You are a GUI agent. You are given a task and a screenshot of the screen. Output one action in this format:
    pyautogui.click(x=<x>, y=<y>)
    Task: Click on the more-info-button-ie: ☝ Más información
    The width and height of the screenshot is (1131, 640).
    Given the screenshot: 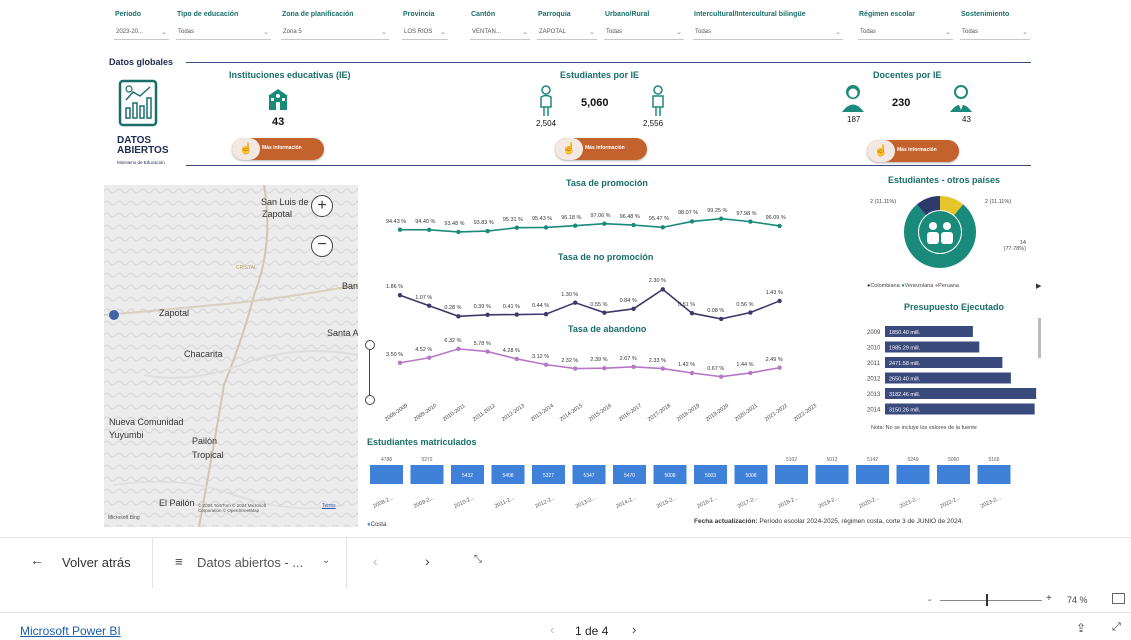 What is the action you would take?
    pyautogui.click(x=278, y=149)
    